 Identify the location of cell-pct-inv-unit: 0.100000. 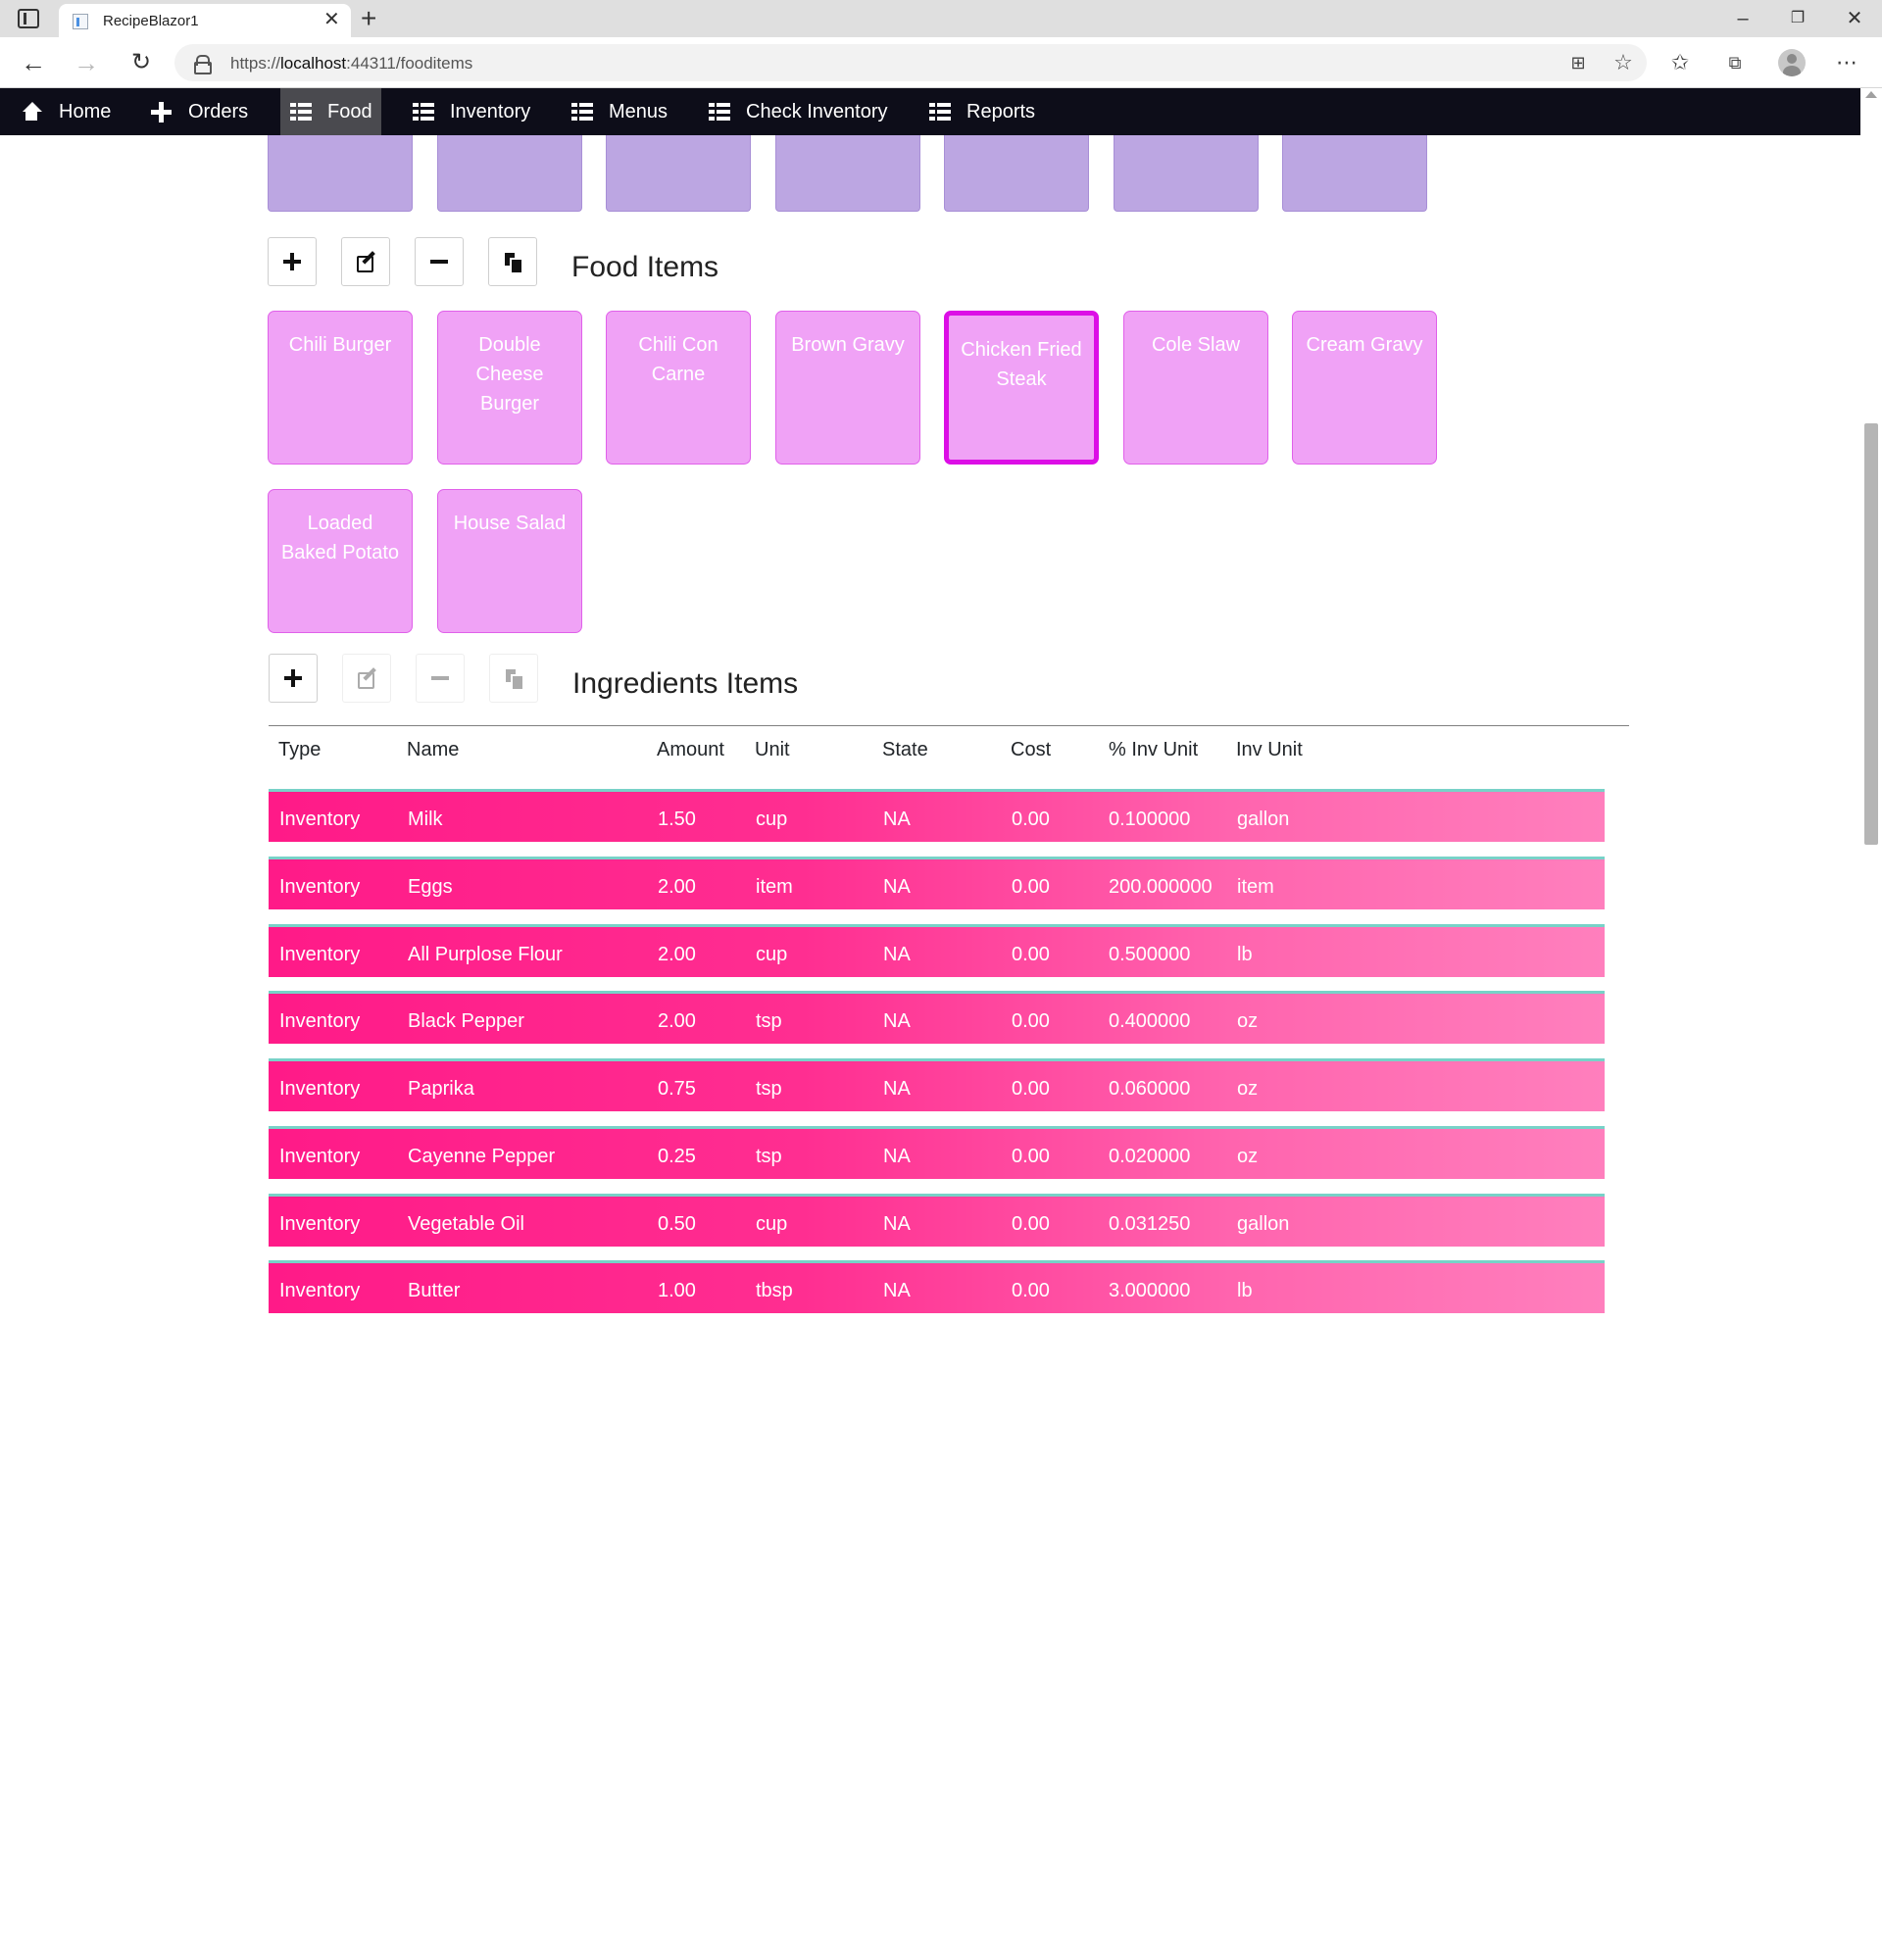
(1150, 819).